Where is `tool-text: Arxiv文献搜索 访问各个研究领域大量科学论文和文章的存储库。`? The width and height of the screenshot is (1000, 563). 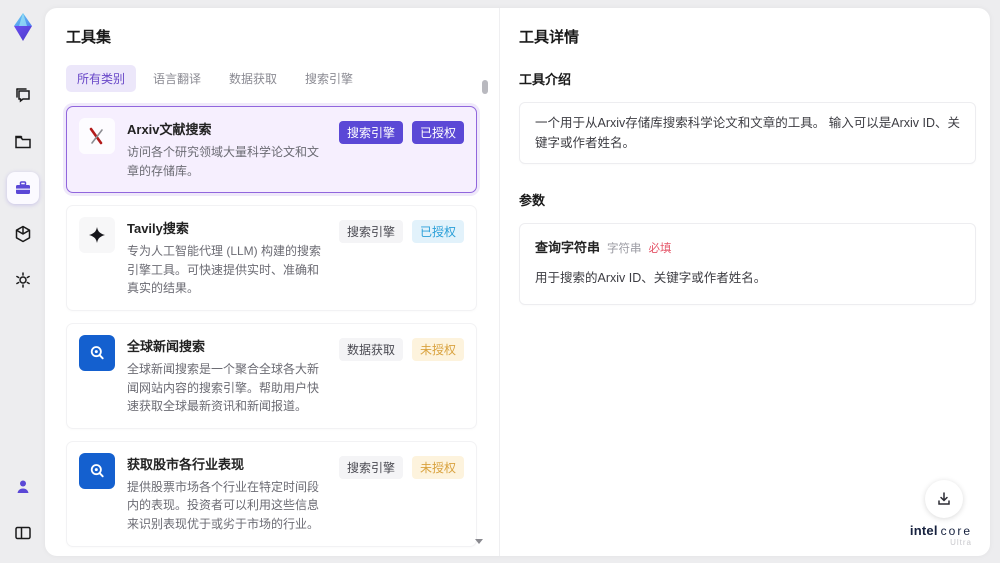 tool-text: Arxiv文献搜索 访问各个研究领域大量科学论文和文章的存储库。 is located at coordinates (227, 149).